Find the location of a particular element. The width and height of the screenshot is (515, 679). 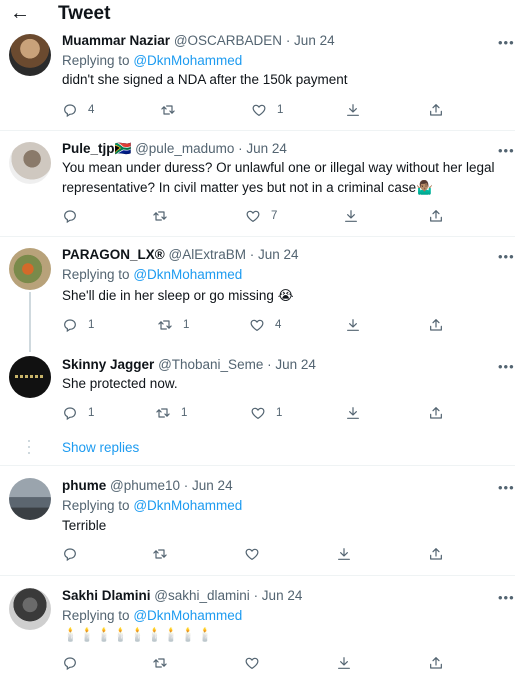

like-button is located at coordinates (257, 663).